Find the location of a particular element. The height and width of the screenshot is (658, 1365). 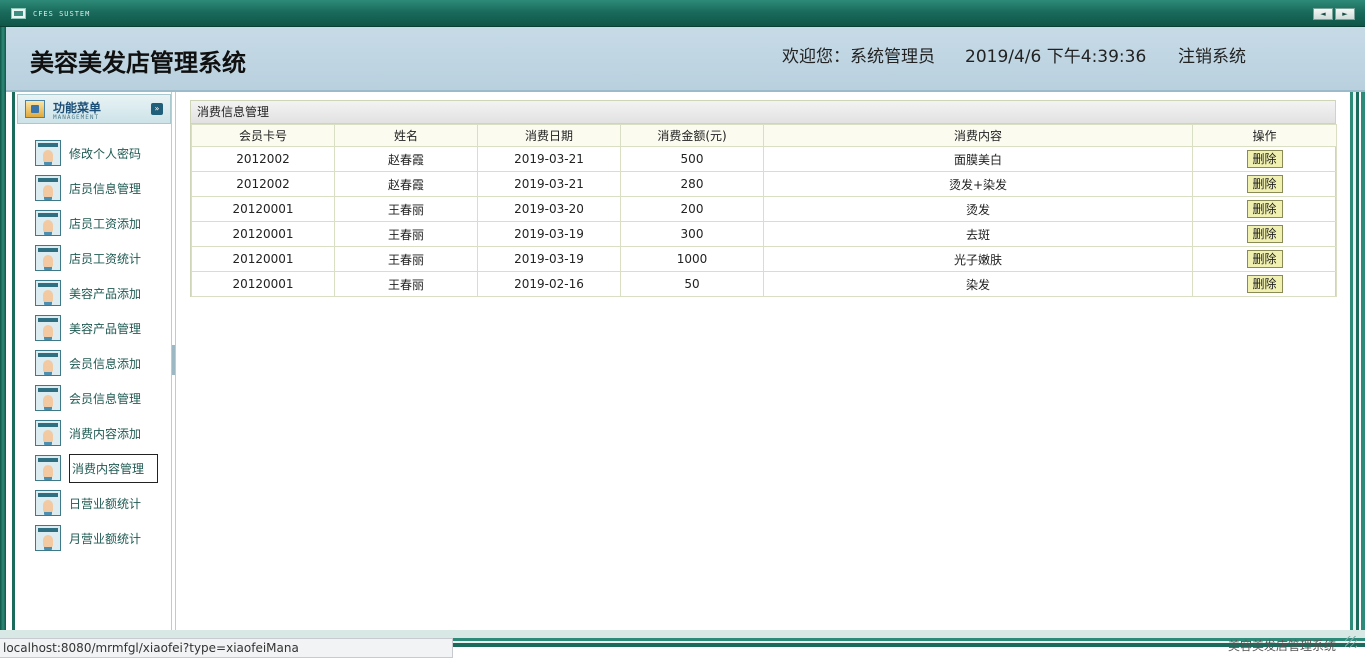

current-datetime: 2019/4/6 下午4:39:36 is located at coordinates (1056, 57).